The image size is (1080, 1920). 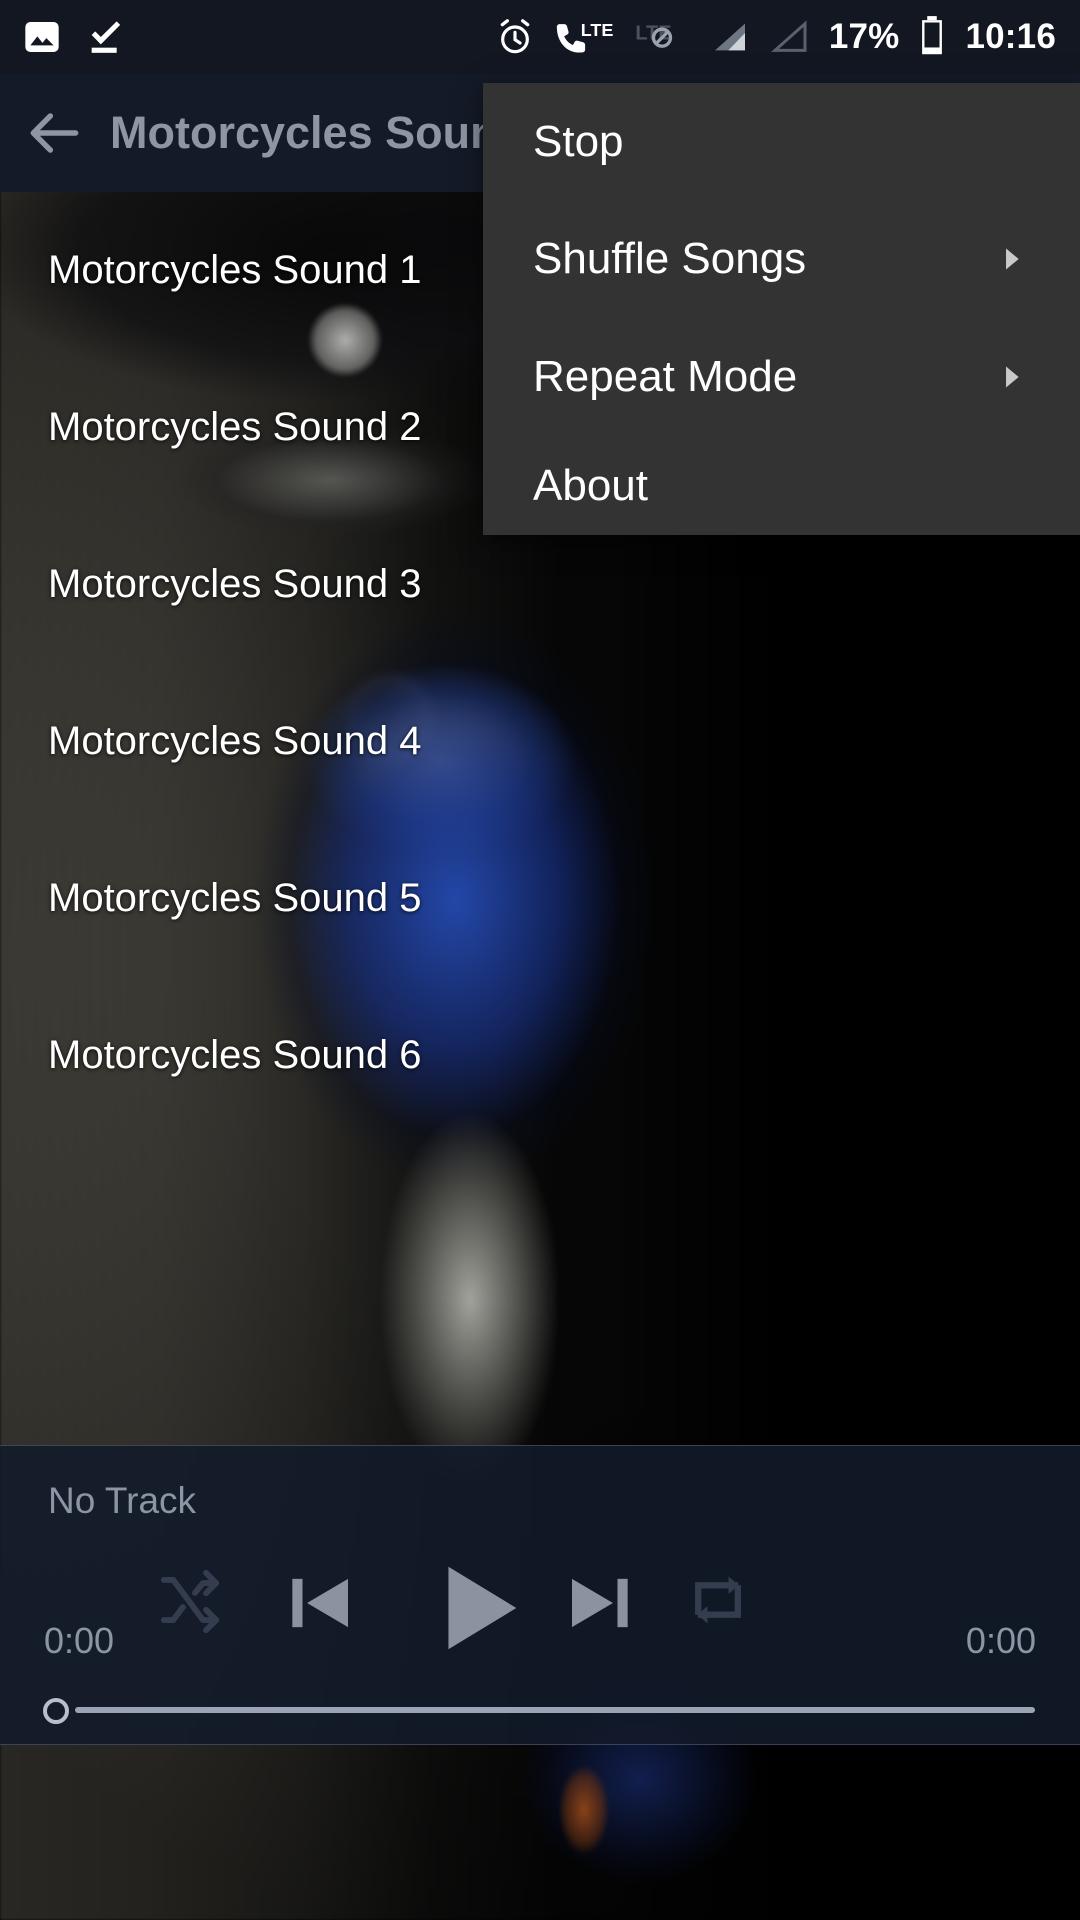 I want to click on menu-item-label: Stop, so click(x=578, y=141).